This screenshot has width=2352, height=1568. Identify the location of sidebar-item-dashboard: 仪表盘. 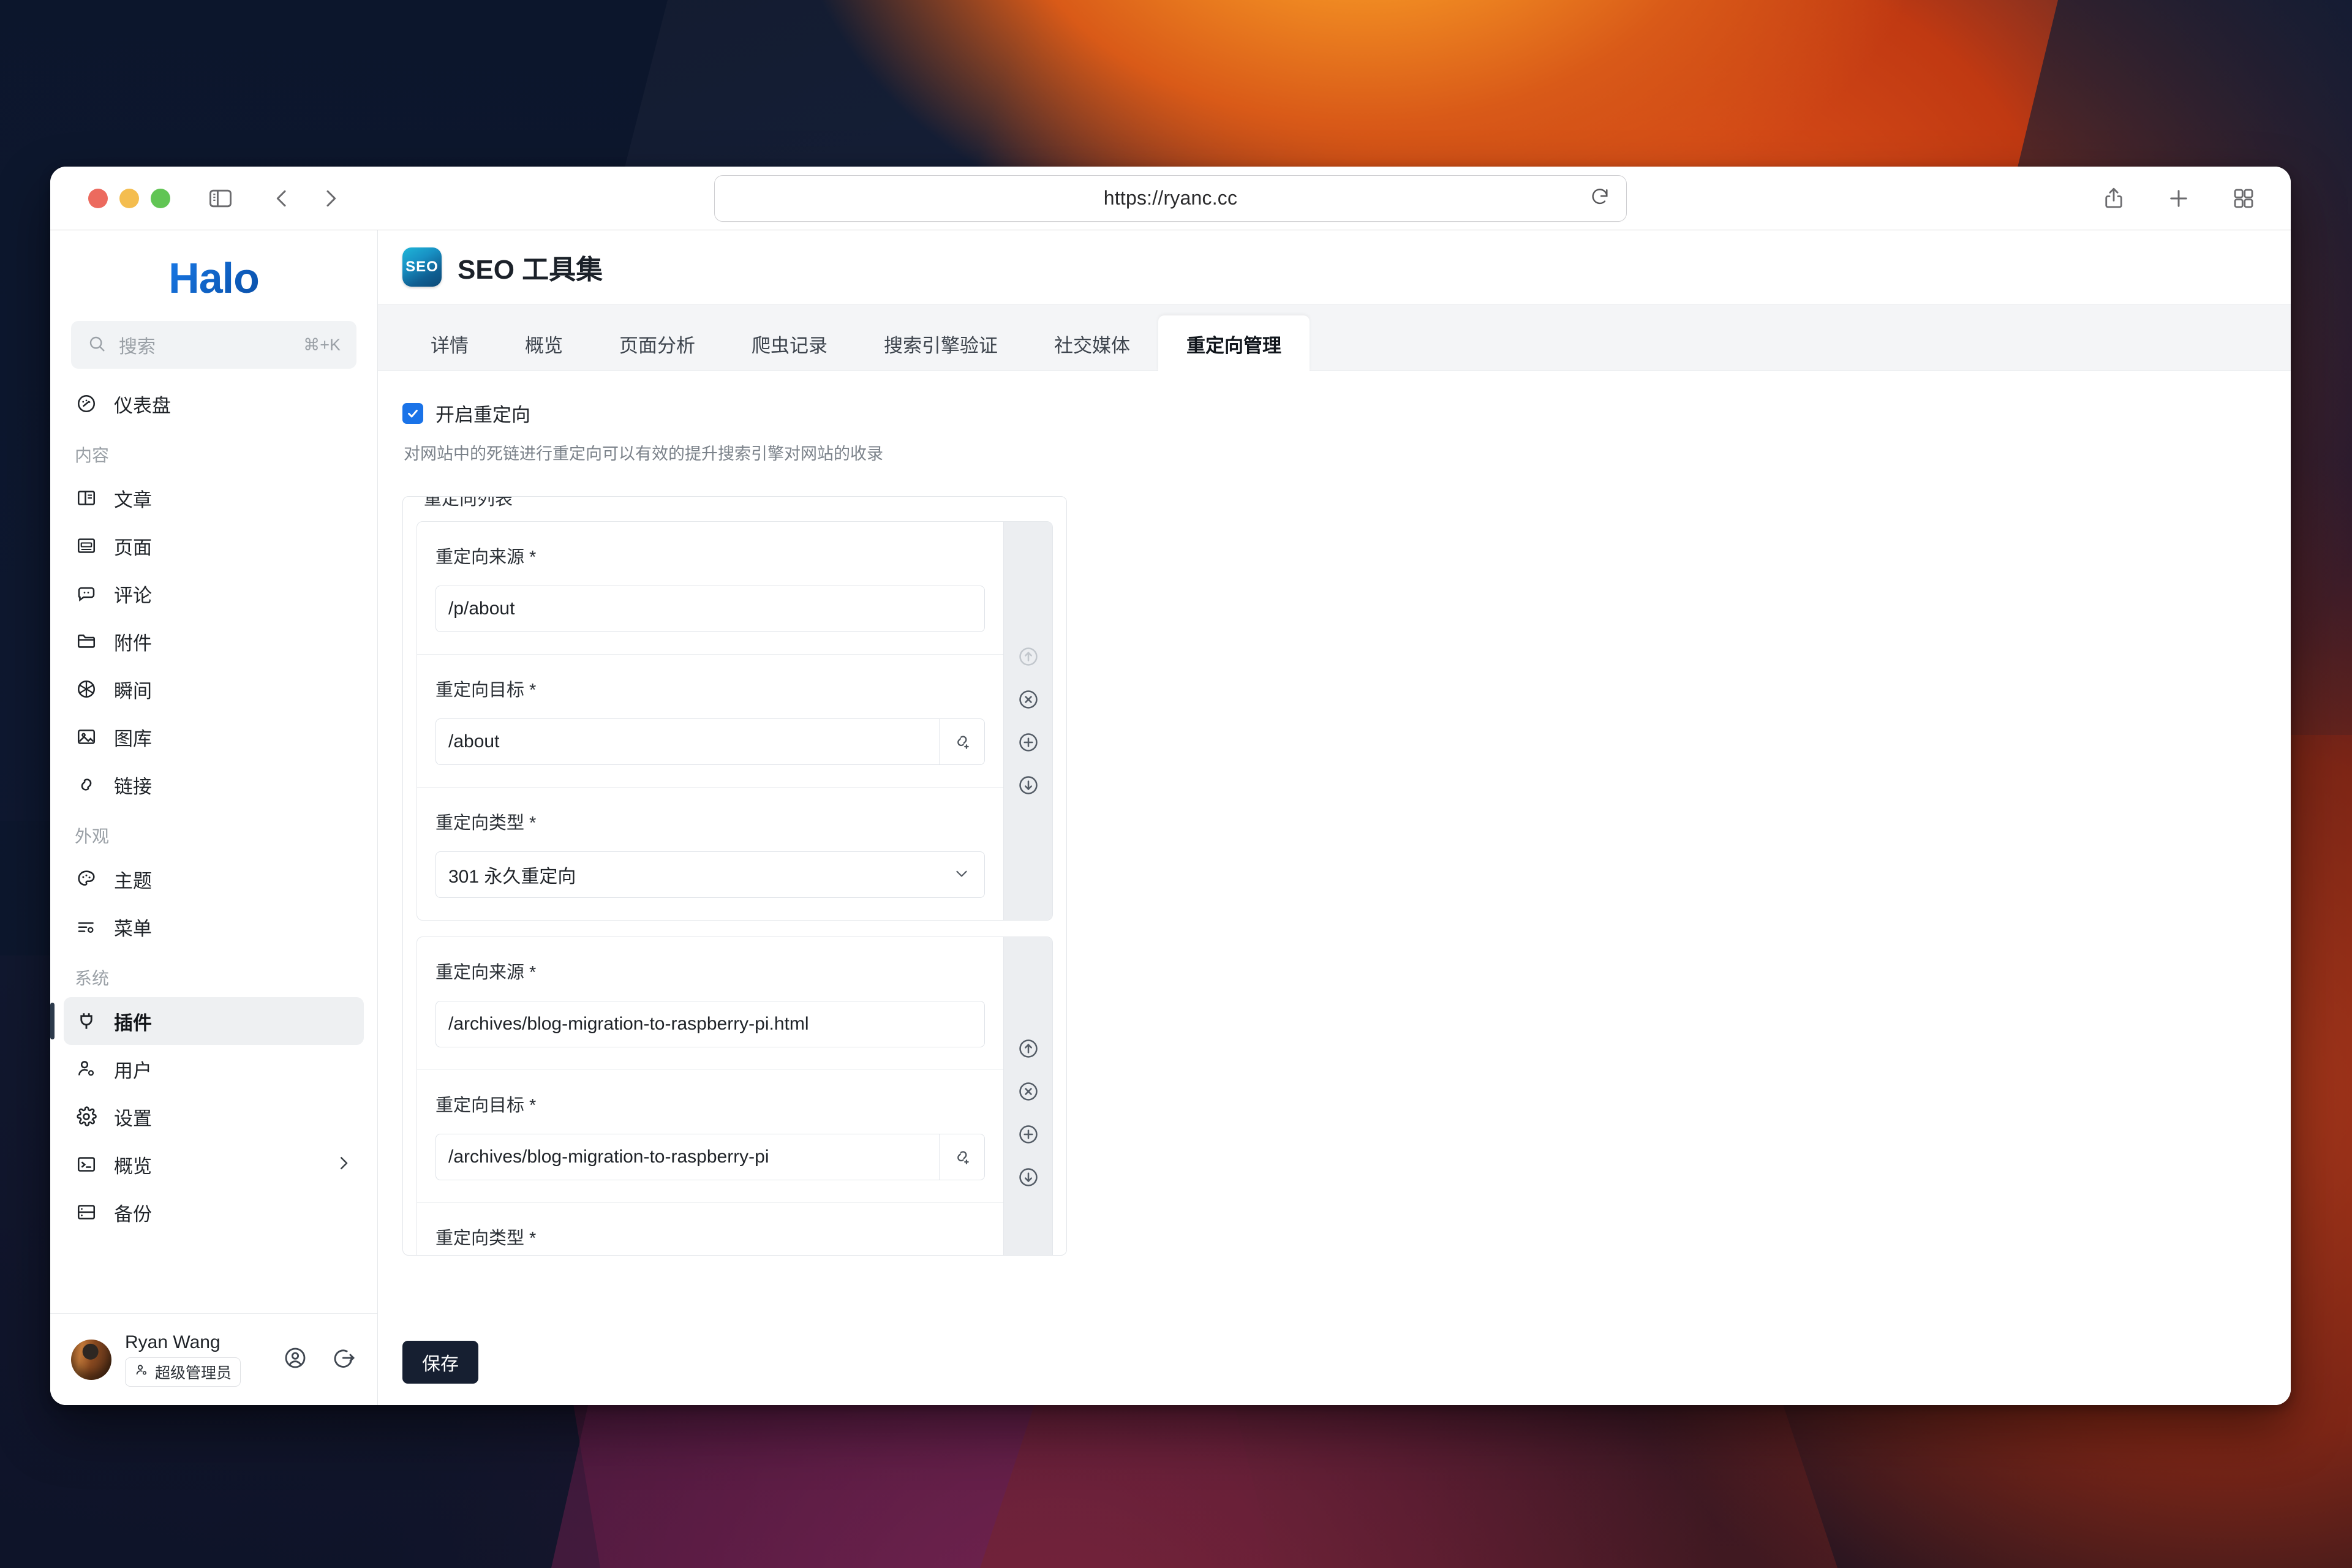
(214, 404).